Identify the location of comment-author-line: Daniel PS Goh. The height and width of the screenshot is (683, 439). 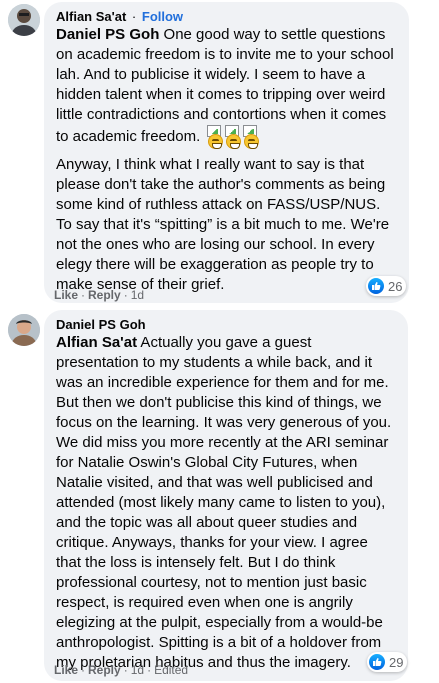
(226, 324).